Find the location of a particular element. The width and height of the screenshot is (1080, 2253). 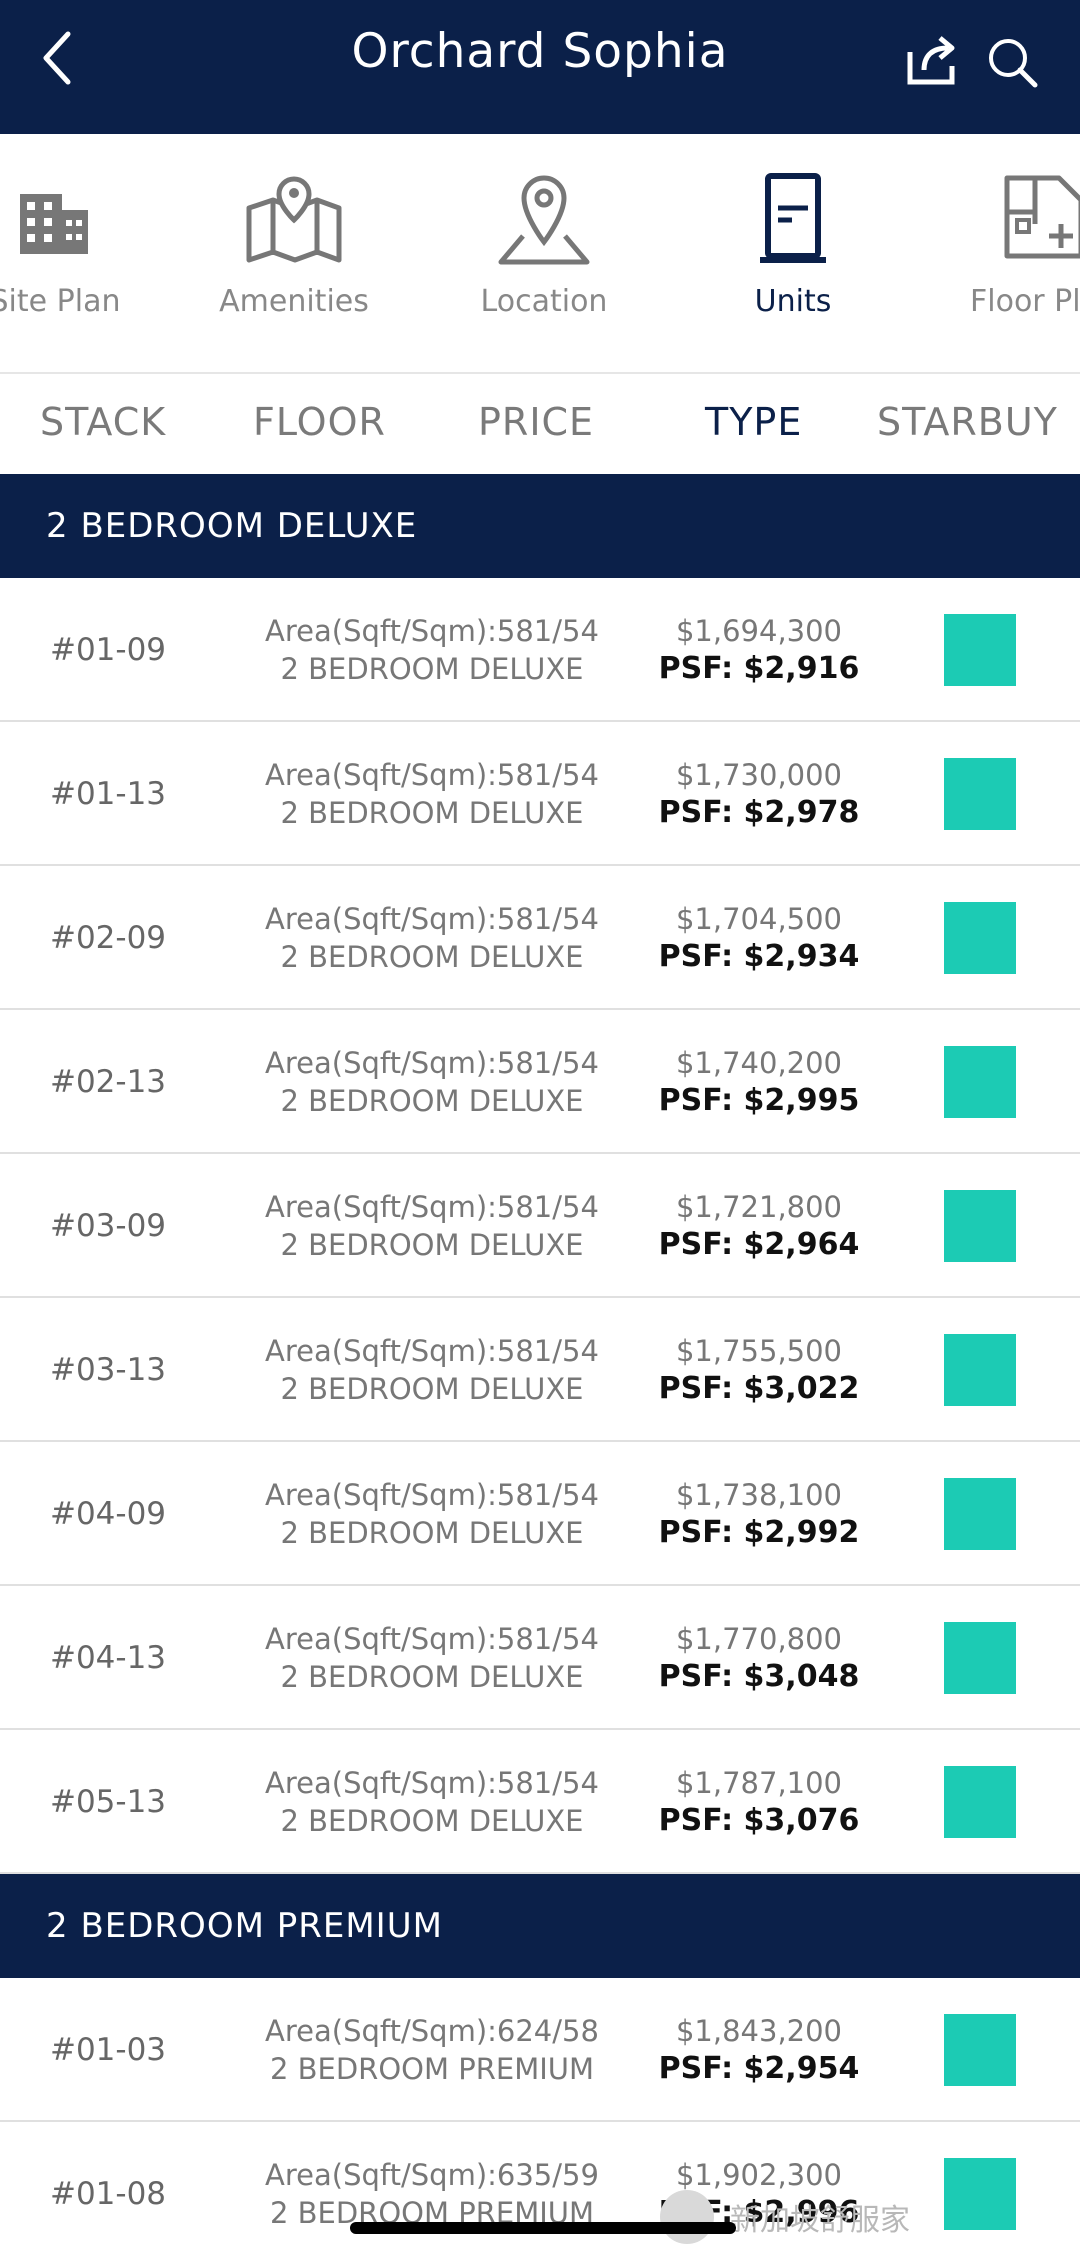

location-icon is located at coordinates (544, 220).